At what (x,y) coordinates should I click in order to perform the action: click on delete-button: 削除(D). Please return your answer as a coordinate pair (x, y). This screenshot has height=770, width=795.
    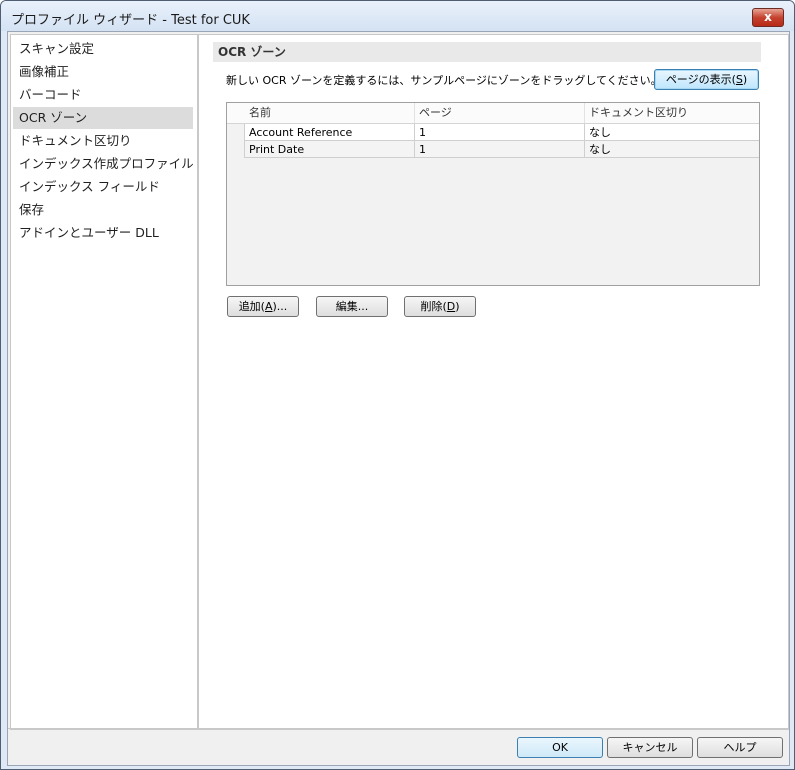
    Looking at the image, I should click on (440, 306).